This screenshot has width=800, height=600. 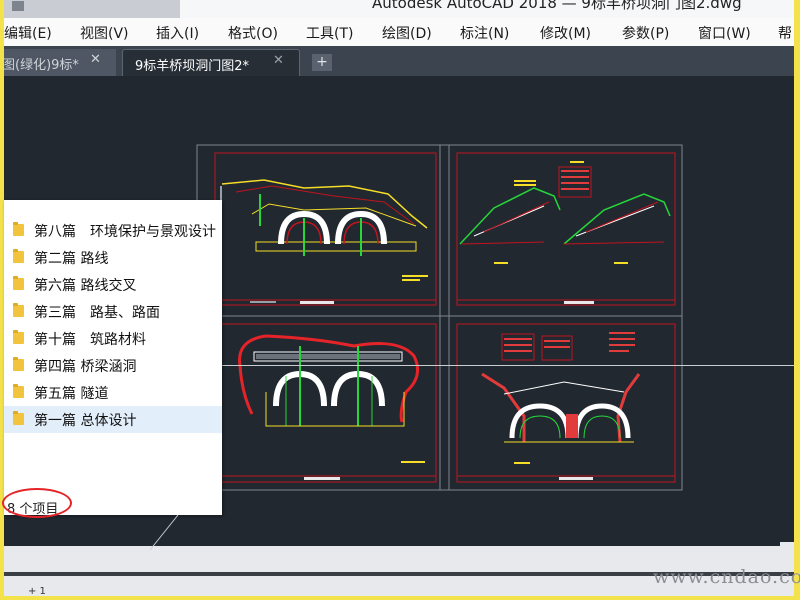 I want to click on menu-draw: 绘图(D), so click(x=407, y=33).